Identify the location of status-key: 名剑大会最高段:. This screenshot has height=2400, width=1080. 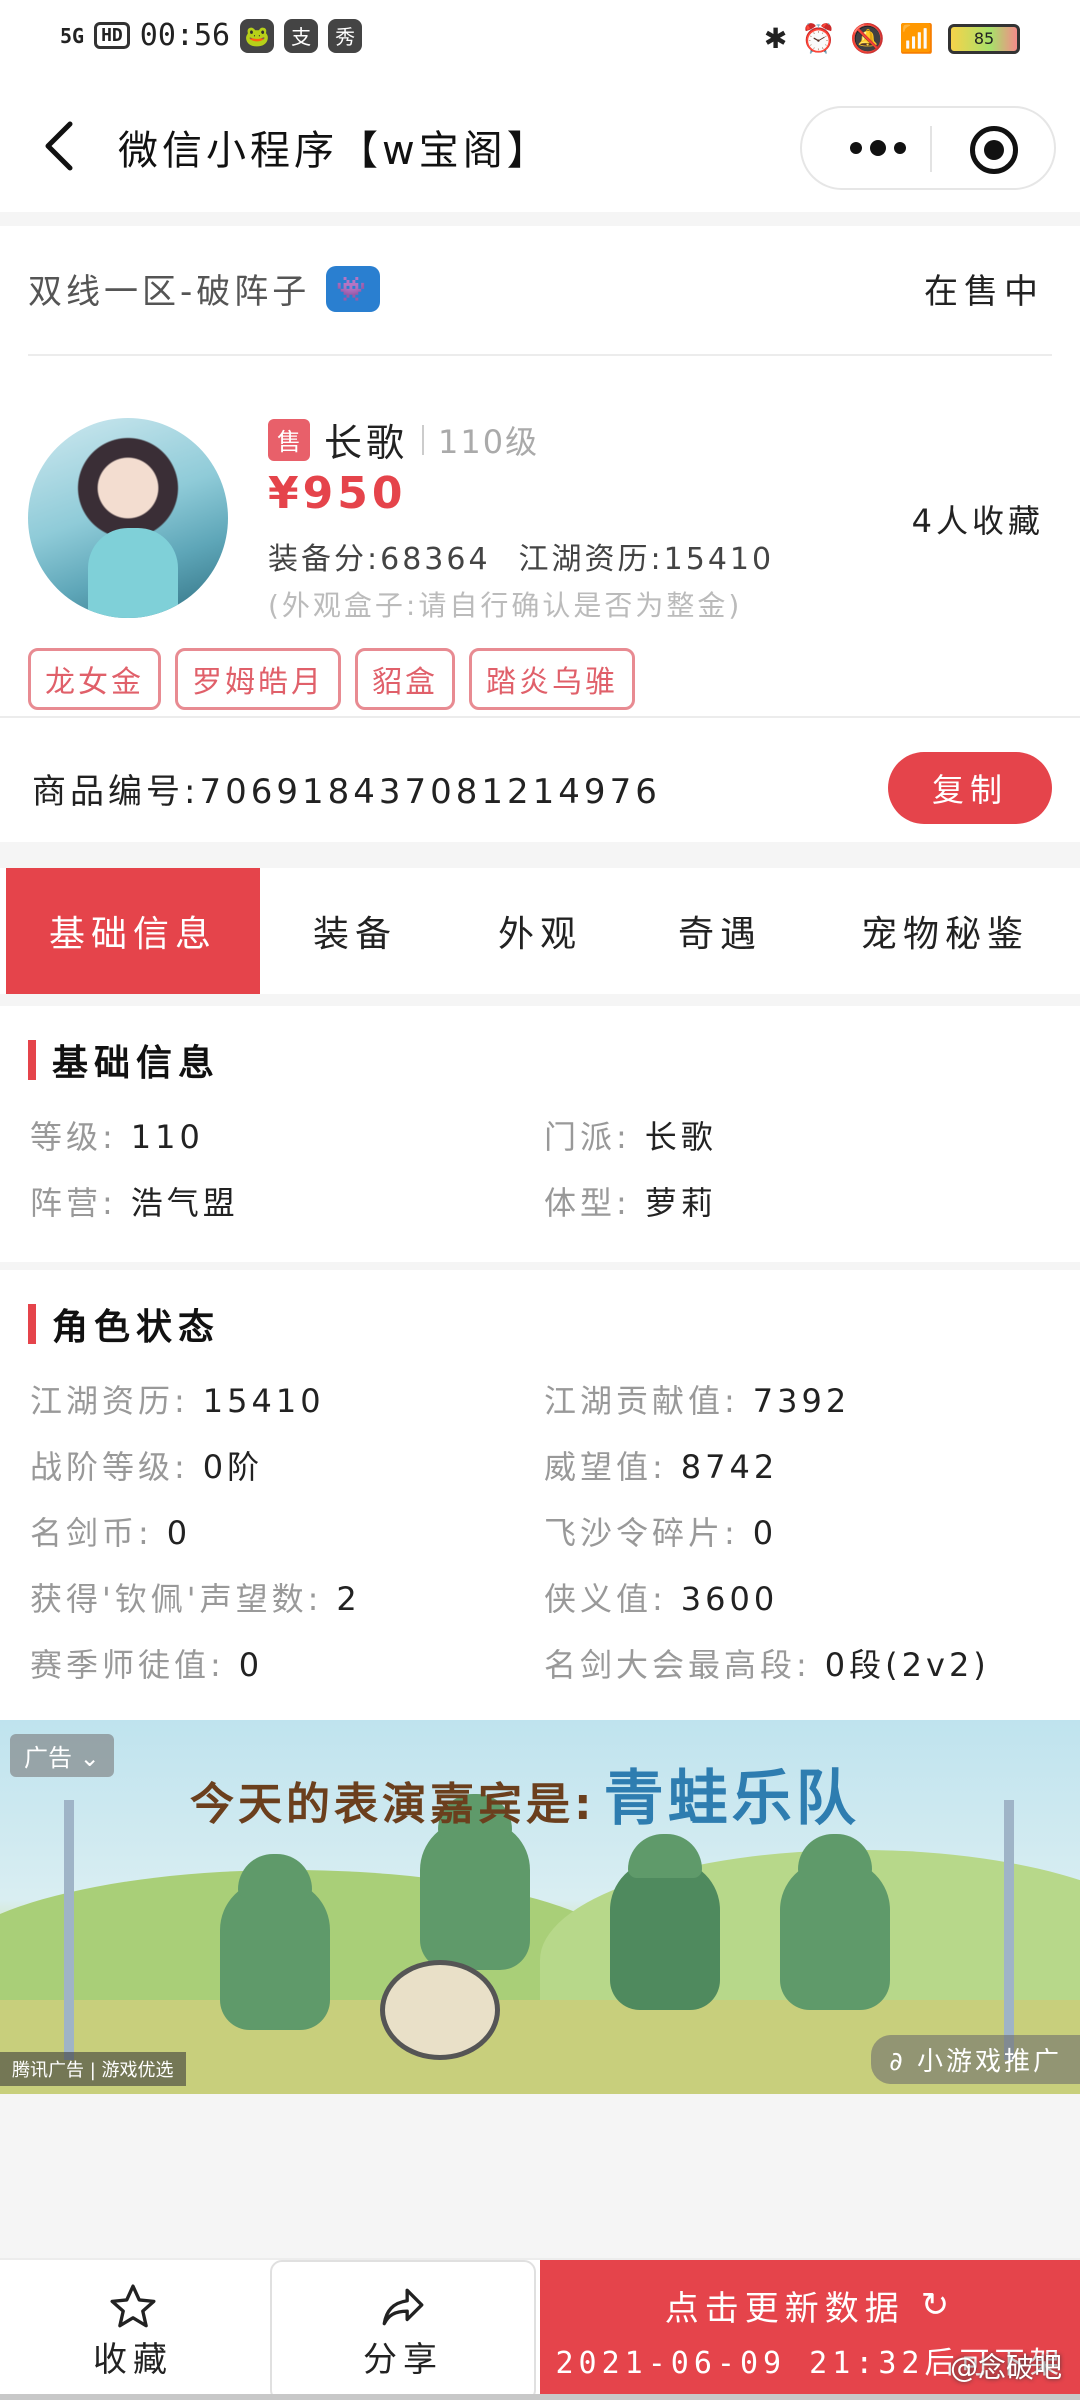
(677, 1665).